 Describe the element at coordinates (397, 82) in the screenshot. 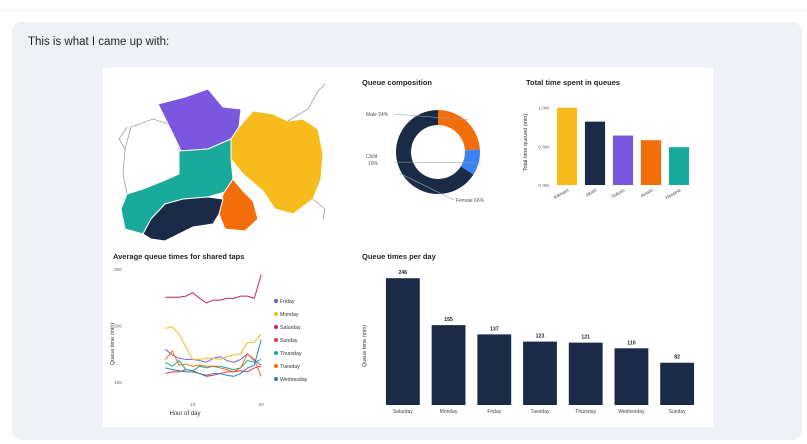

I see `donut-title: Queue composition` at that location.